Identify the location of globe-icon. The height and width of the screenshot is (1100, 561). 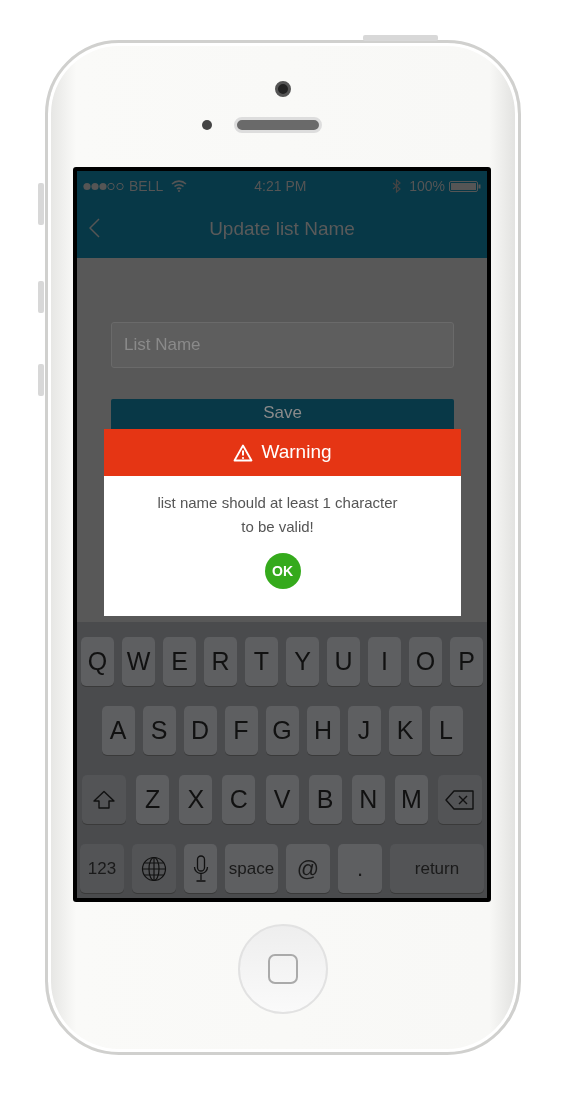
(154, 868).